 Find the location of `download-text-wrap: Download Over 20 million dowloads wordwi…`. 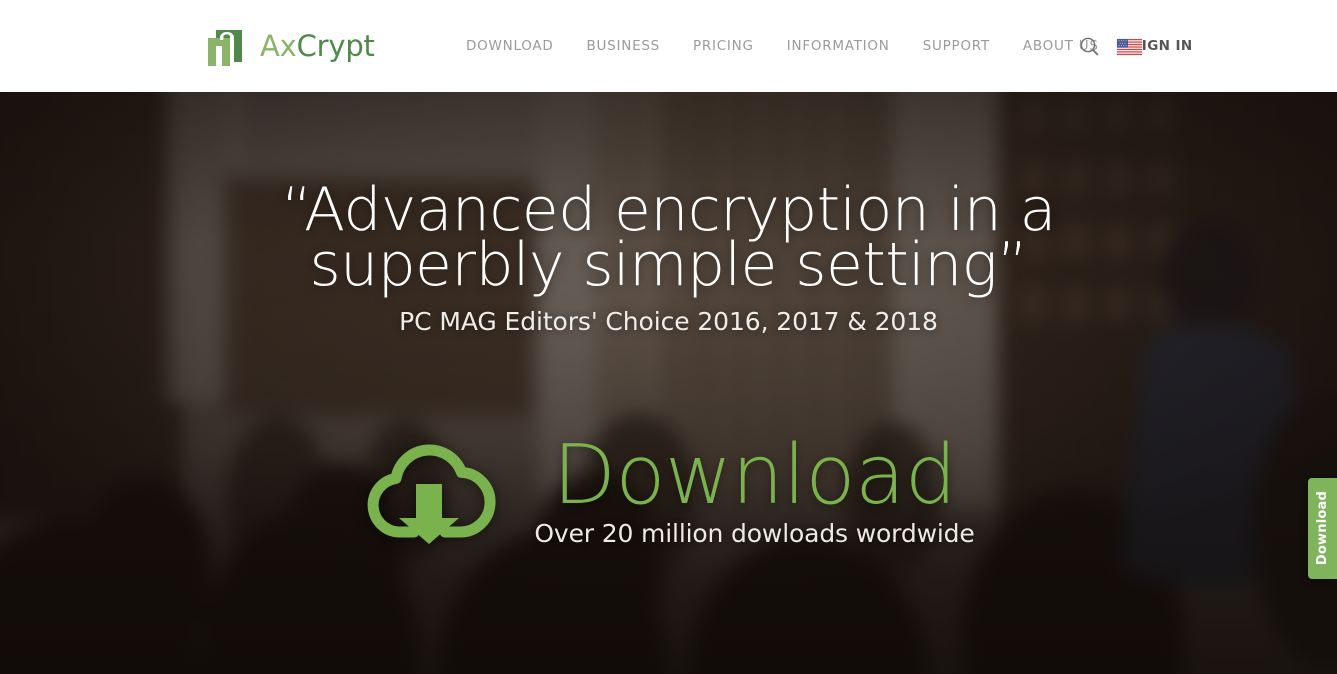

download-text-wrap: Download Over 20 million dowloads wordwi… is located at coordinates (754, 491).